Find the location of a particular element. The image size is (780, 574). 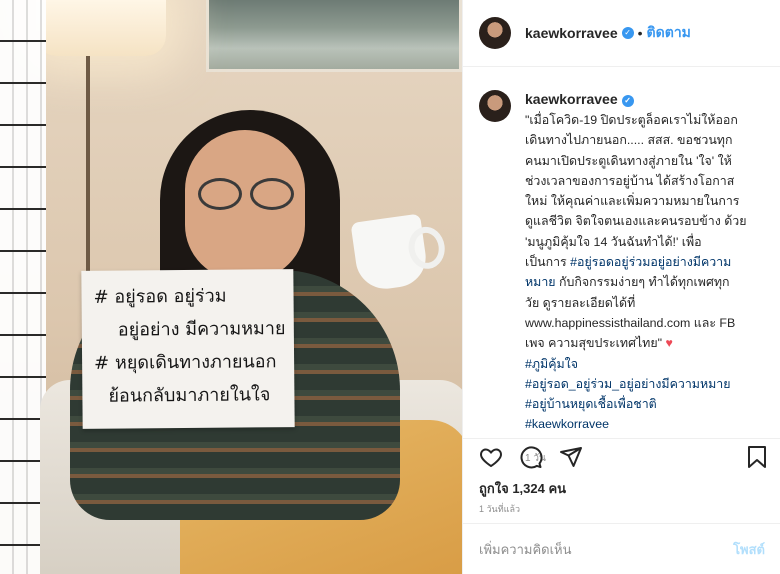

comment-icon is located at coordinates (531, 457).